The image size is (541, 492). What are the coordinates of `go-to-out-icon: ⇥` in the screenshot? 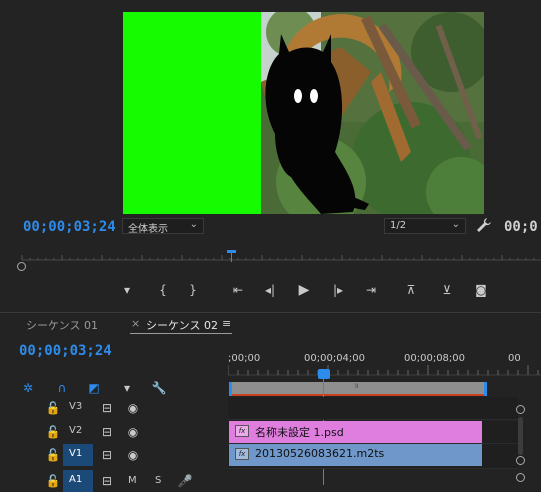 It's located at (371, 290).